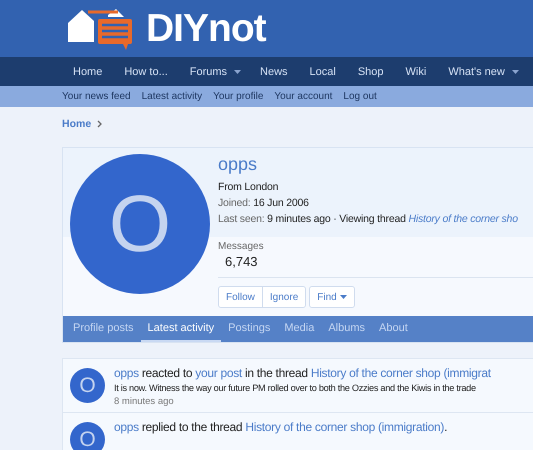  I want to click on location-text: From London, so click(249, 187).